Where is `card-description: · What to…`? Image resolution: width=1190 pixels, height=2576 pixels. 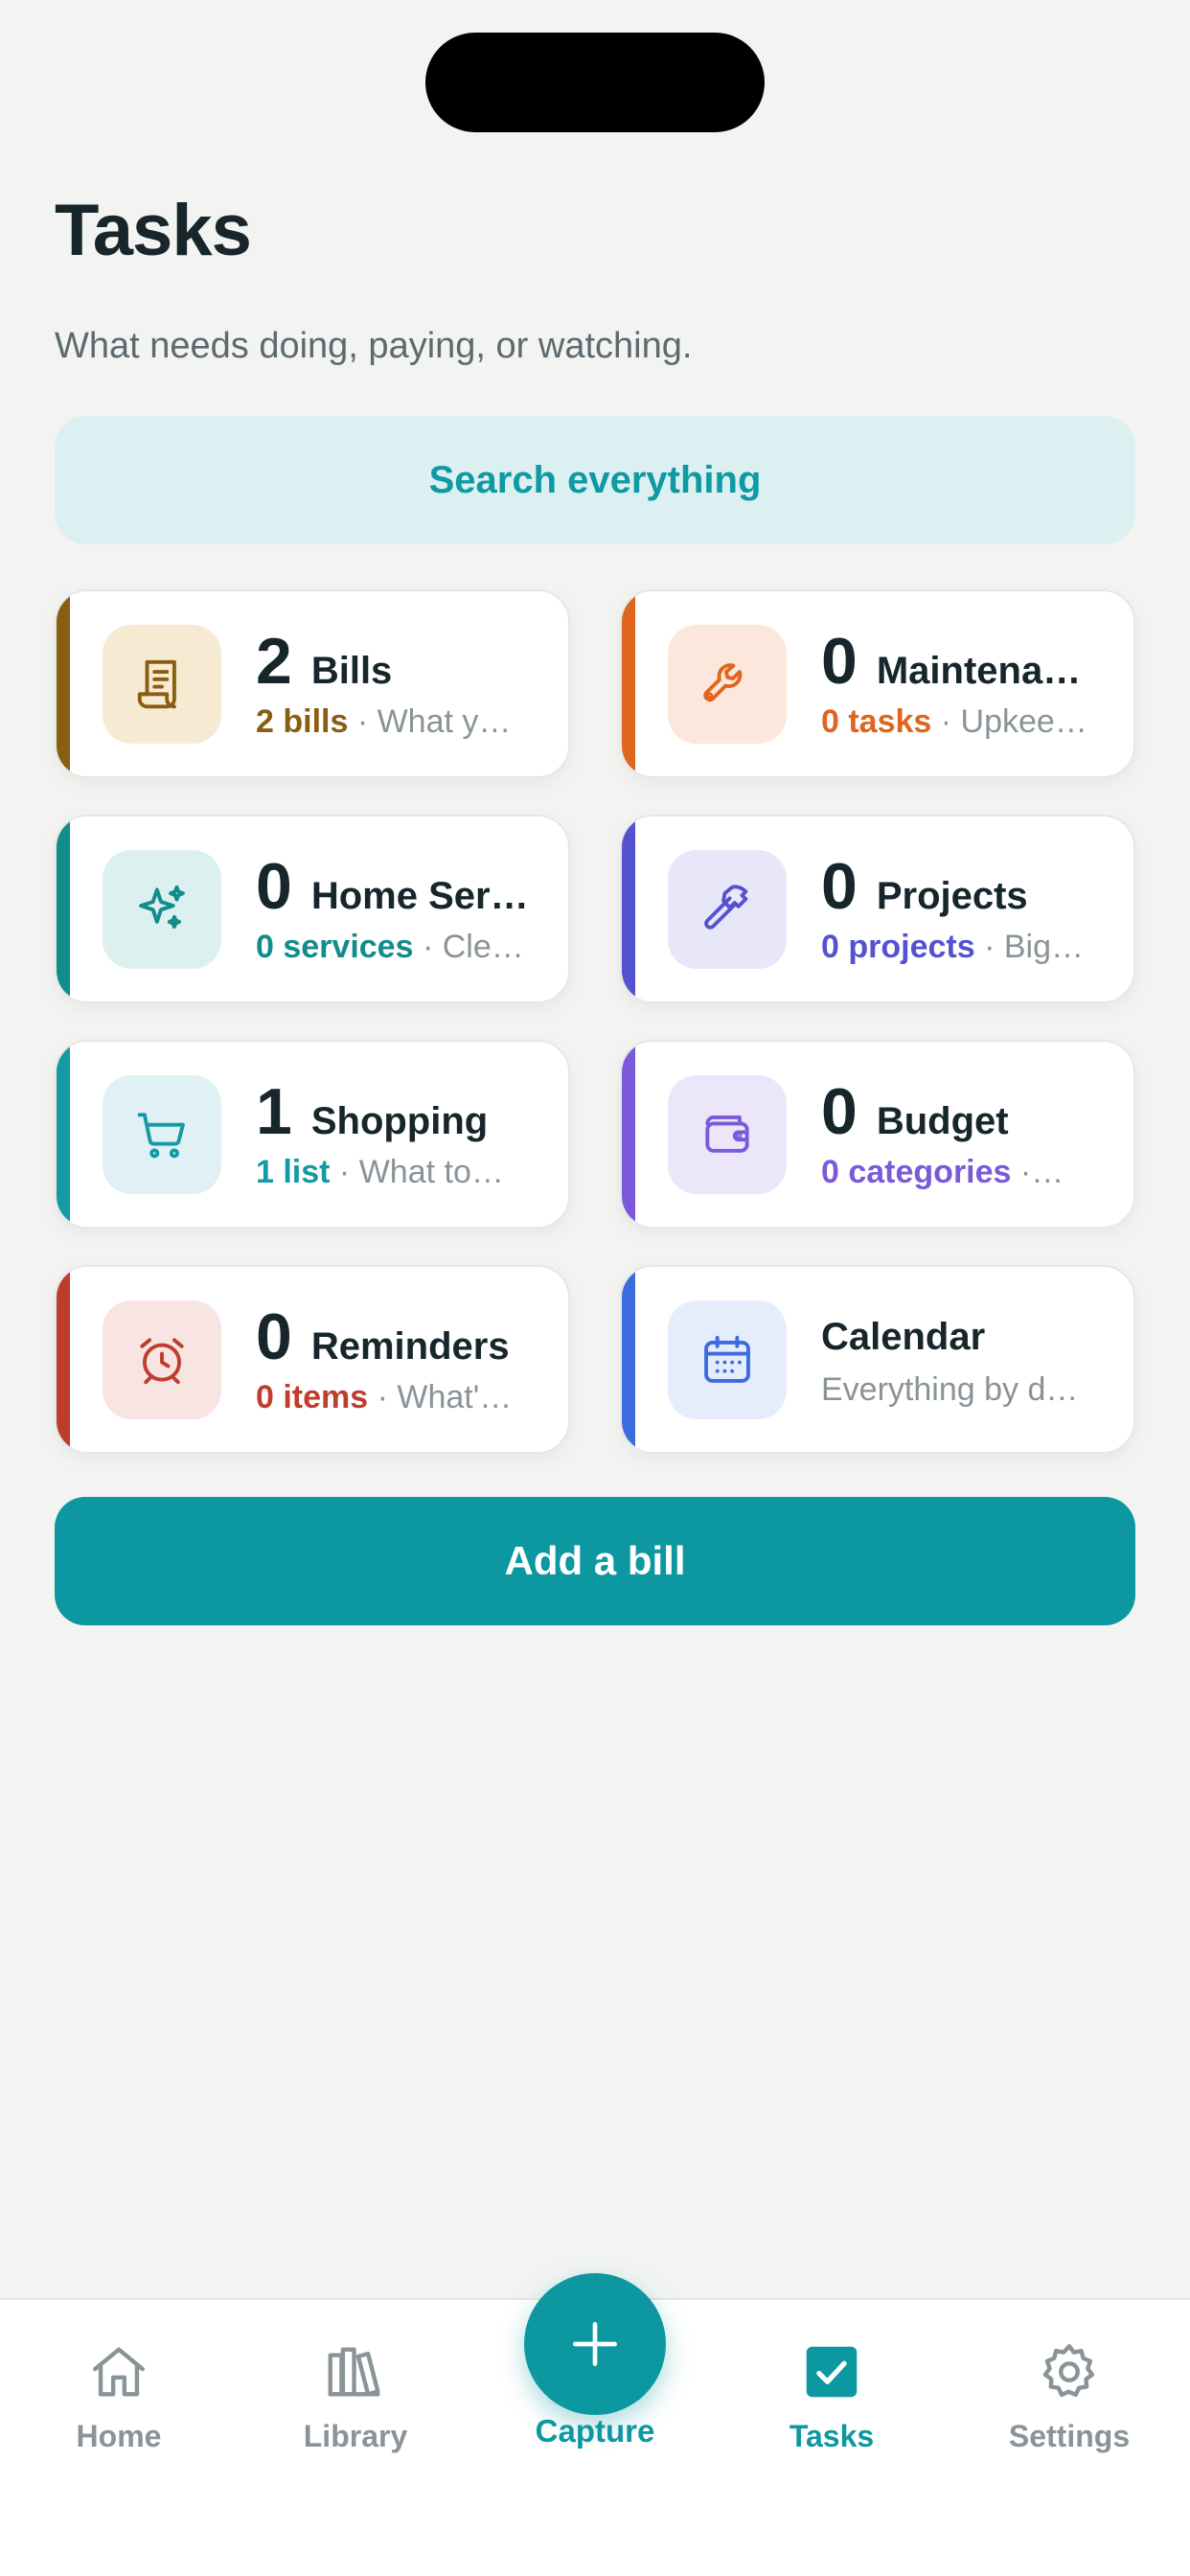
card-description: · What to… is located at coordinates (417, 1172).